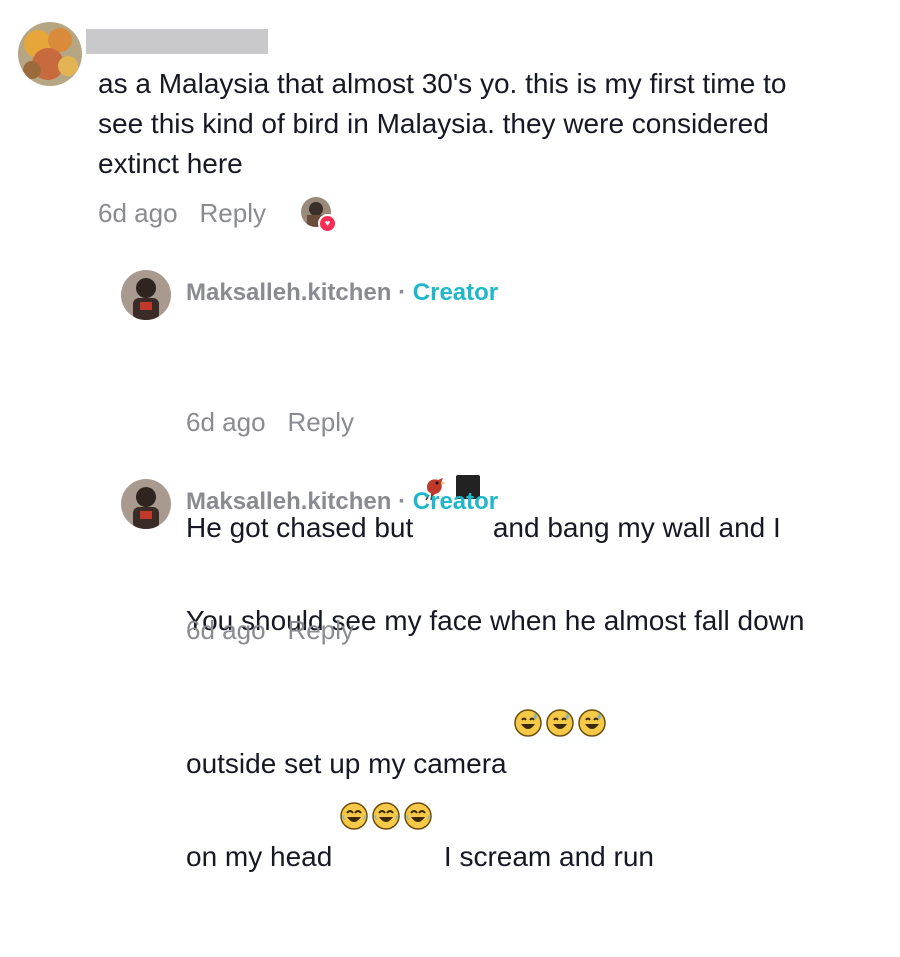  Describe the element at coordinates (495, 799) in the screenshot. I see `comment-text-line-2: on my head I scream and run` at that location.